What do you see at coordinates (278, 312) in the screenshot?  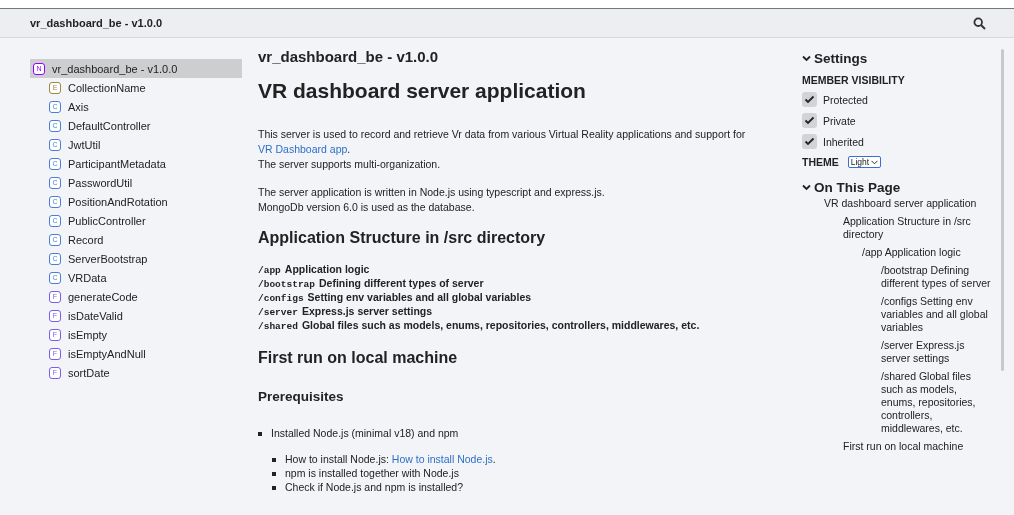 I see `code-path: /server` at bounding box center [278, 312].